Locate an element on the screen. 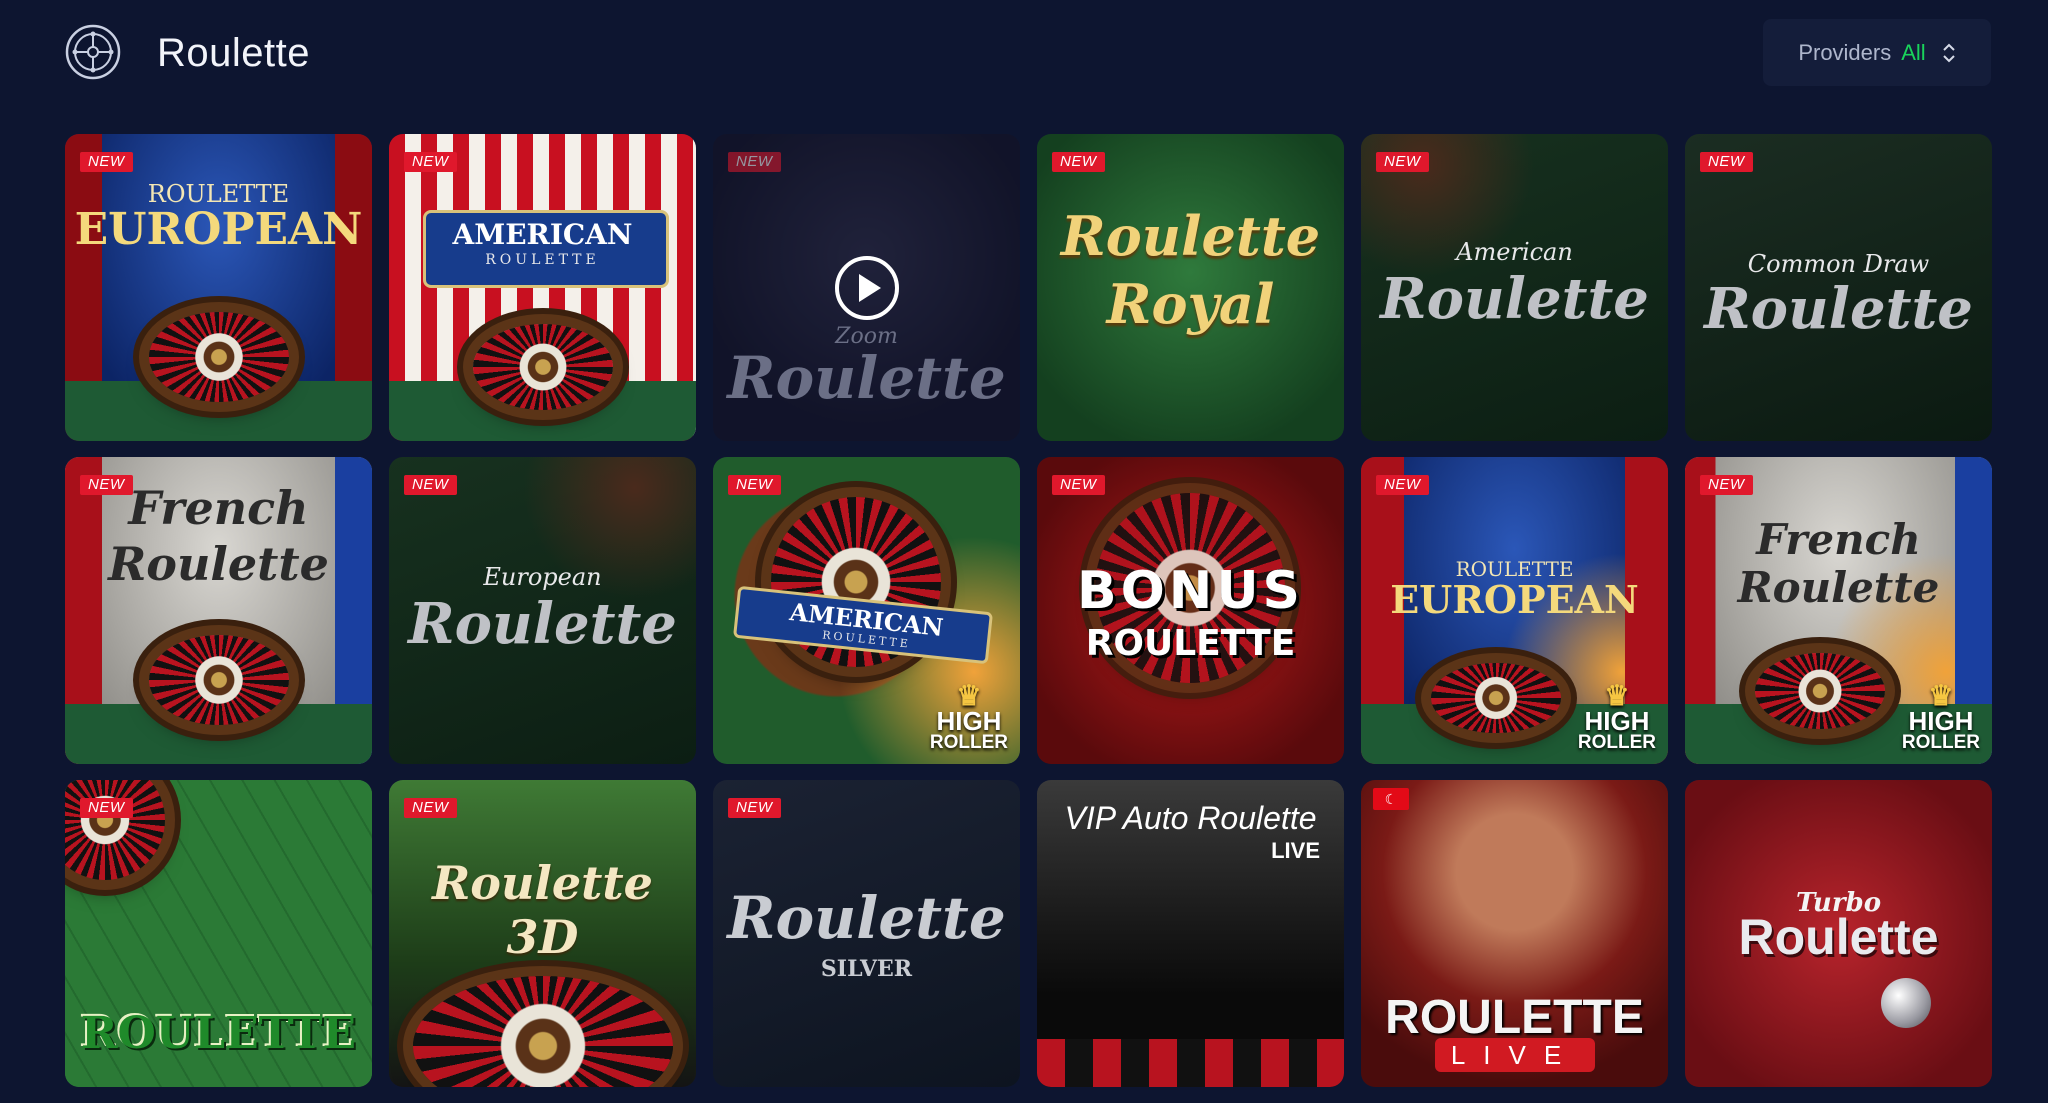  game-tile: NEW AMERICAN ROULETTE ♛ HIGH ROLLER is located at coordinates (866, 610).